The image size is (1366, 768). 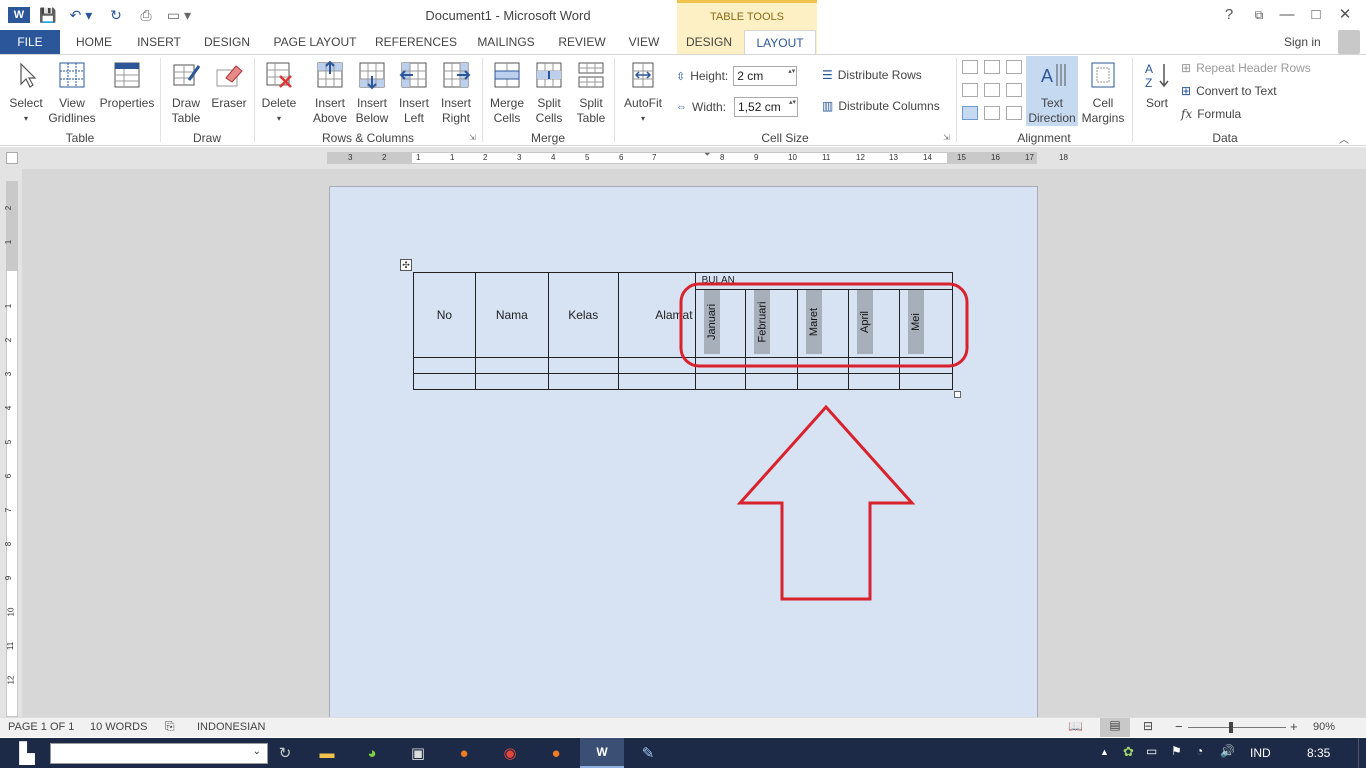 What do you see at coordinates (1014, 90) in the screenshot?
I see `align-center-right-icon` at bounding box center [1014, 90].